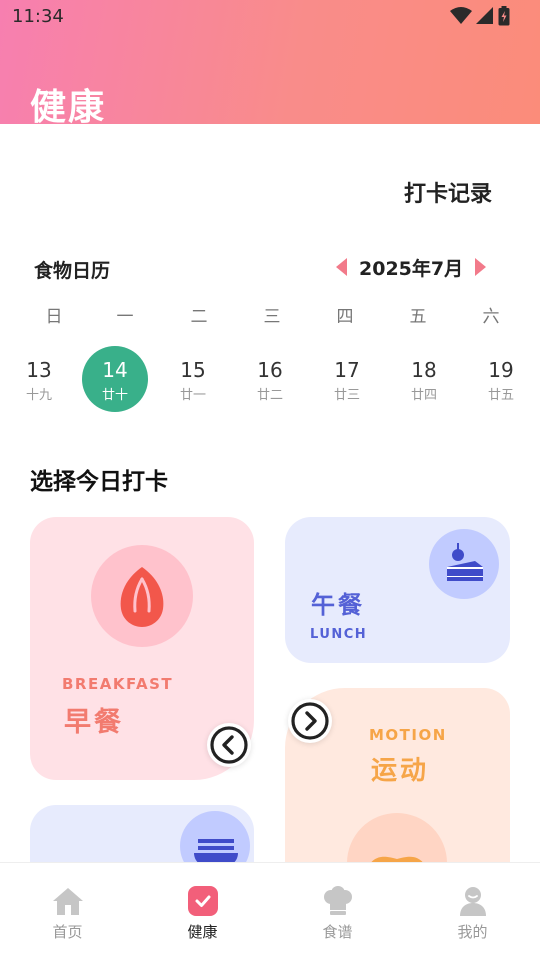 The image size is (540, 960). I want to click on weekday-thu: 四, so click(345, 317).